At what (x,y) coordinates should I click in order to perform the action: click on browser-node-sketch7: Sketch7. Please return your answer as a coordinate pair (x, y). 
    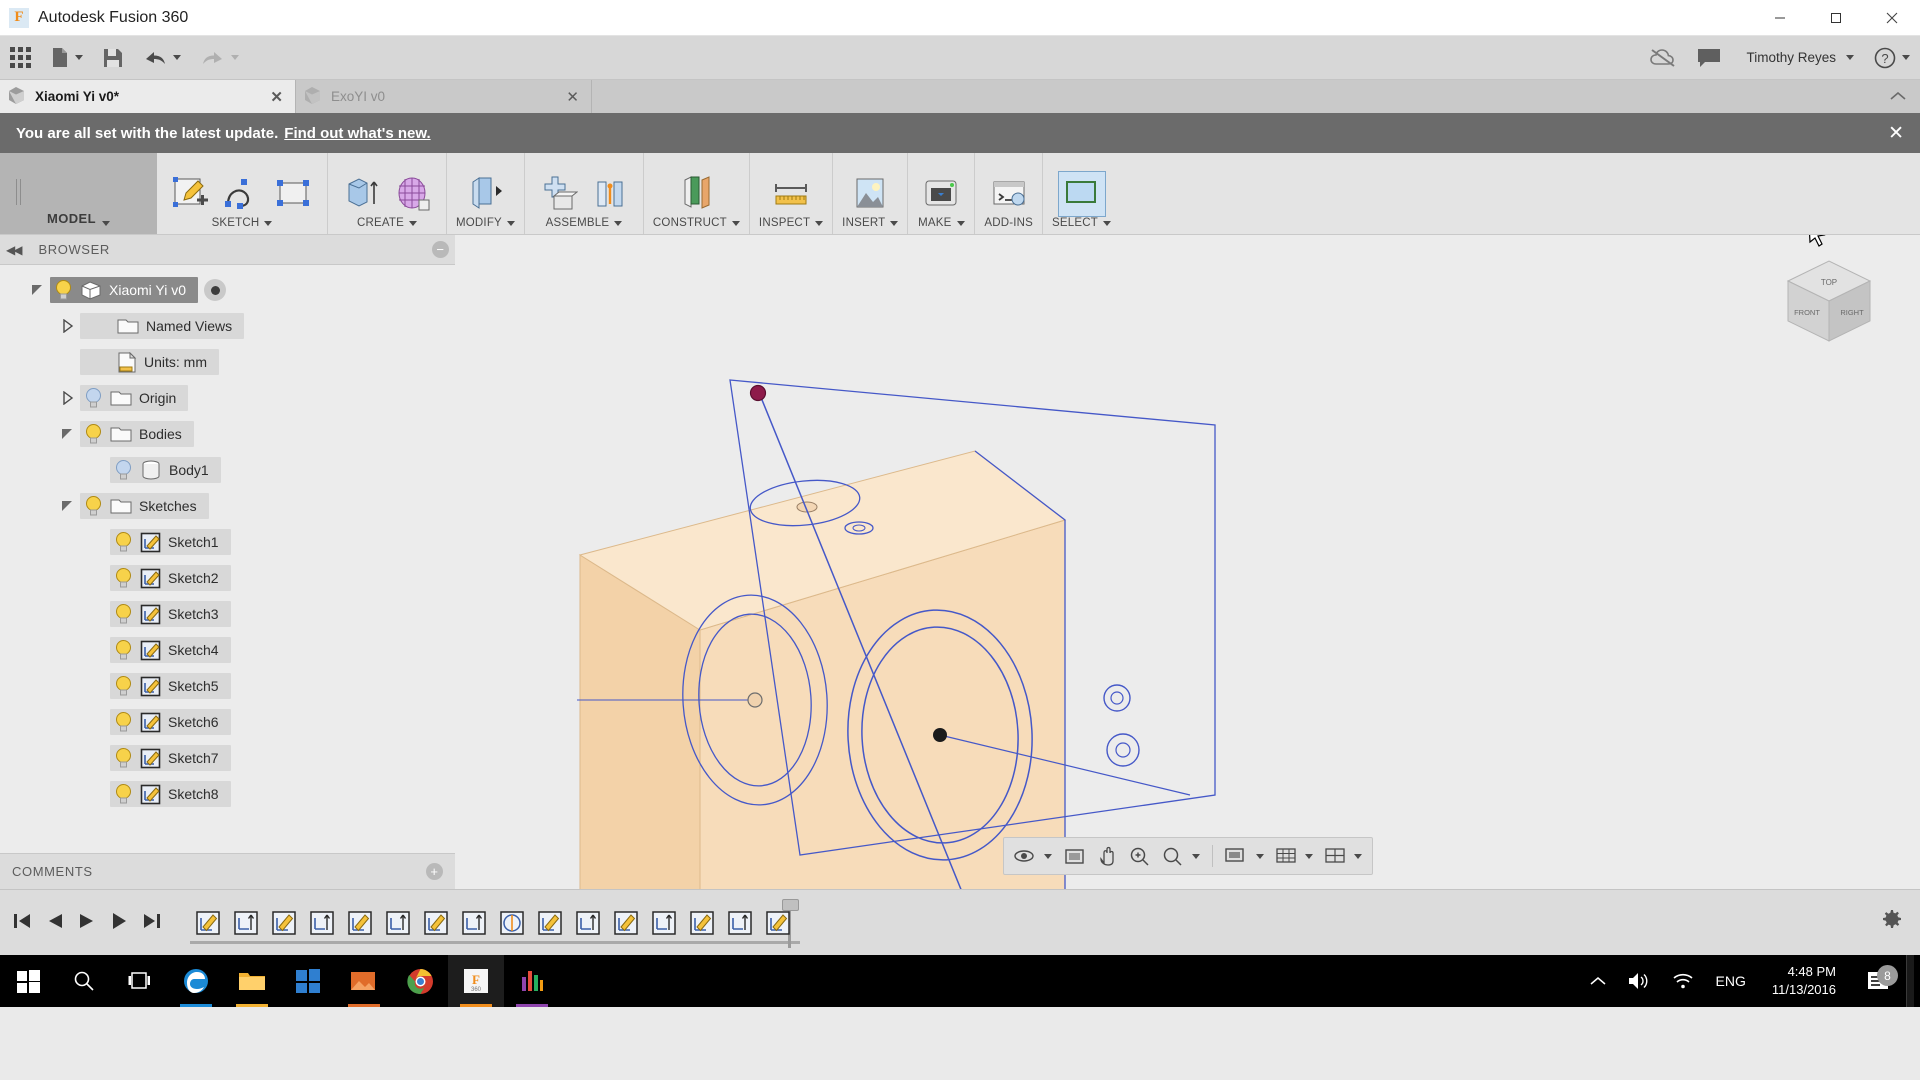
    Looking at the image, I should click on (227, 758).